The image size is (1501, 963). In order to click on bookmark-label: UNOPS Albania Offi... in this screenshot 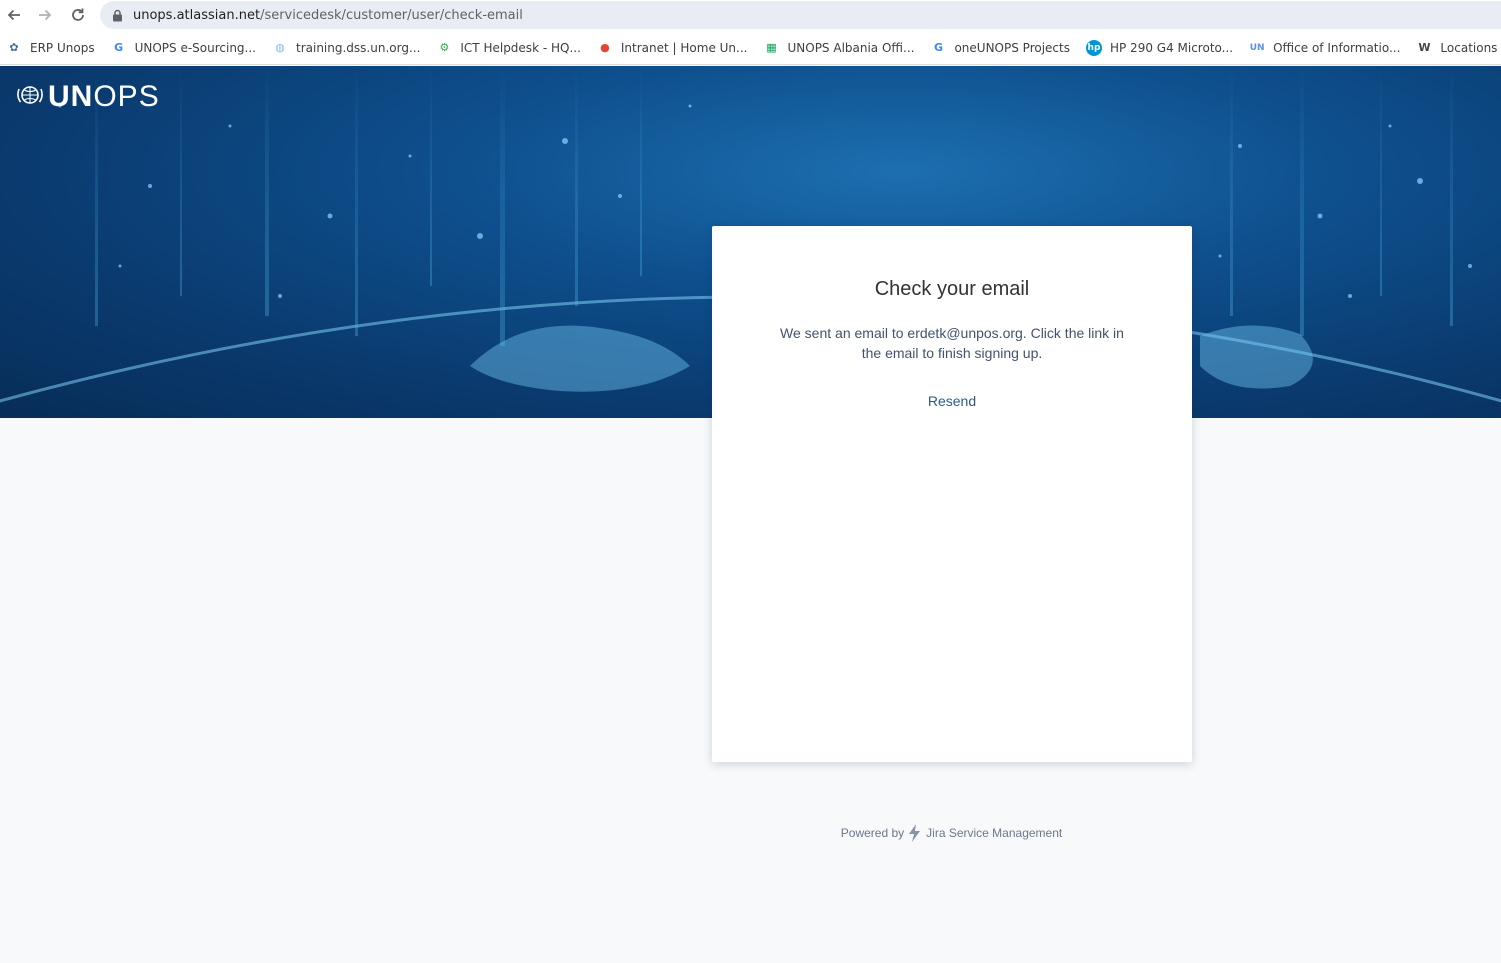, I will do `click(851, 47)`.